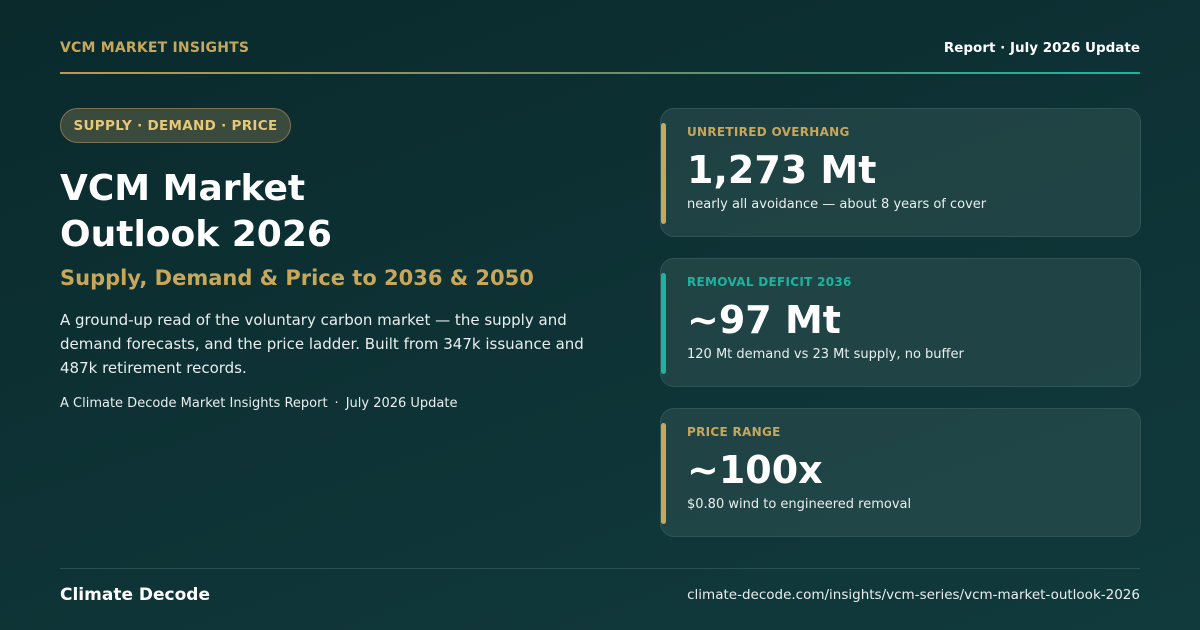  Describe the element at coordinates (135, 595) in the screenshot. I see `footer-brand: Climate Decode` at that location.